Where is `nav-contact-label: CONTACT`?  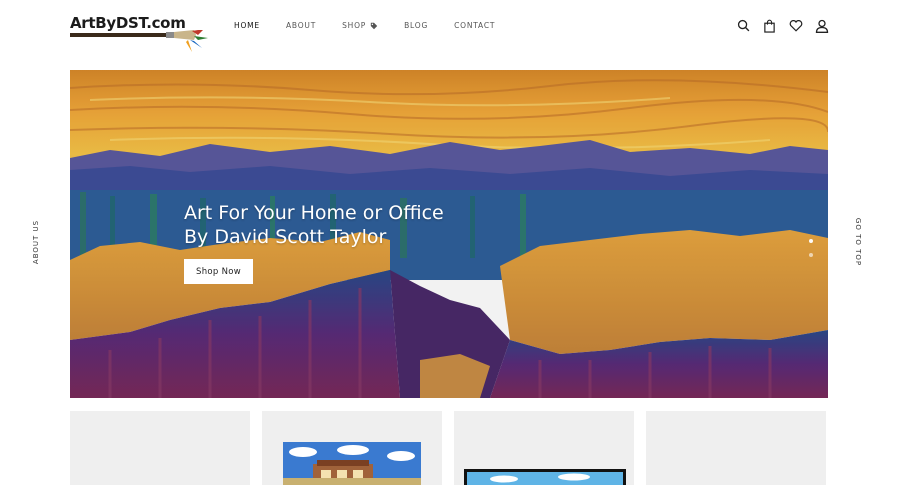 nav-contact-label: CONTACT is located at coordinates (475, 25).